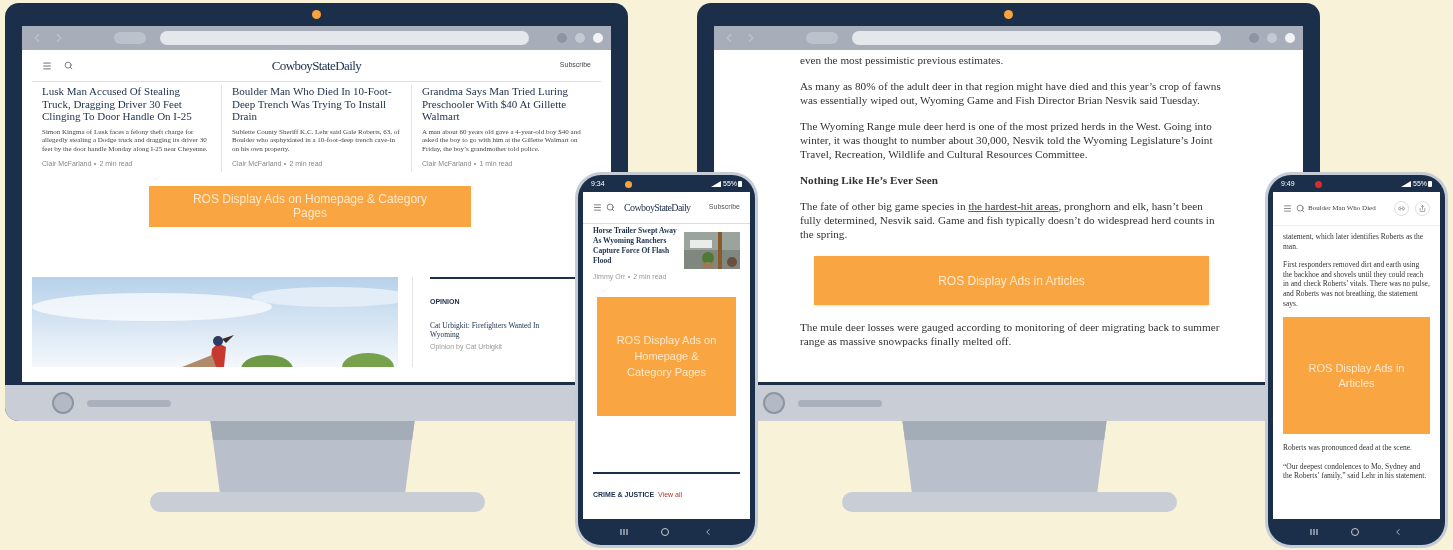 This screenshot has height=550, width=1453. Describe the element at coordinates (126, 104) in the screenshot. I see `article-headline: Lusk Man Accused Of Stealing Truck, Dragging Driver 30 Feet Clinging To Door Handle On I-25` at that location.